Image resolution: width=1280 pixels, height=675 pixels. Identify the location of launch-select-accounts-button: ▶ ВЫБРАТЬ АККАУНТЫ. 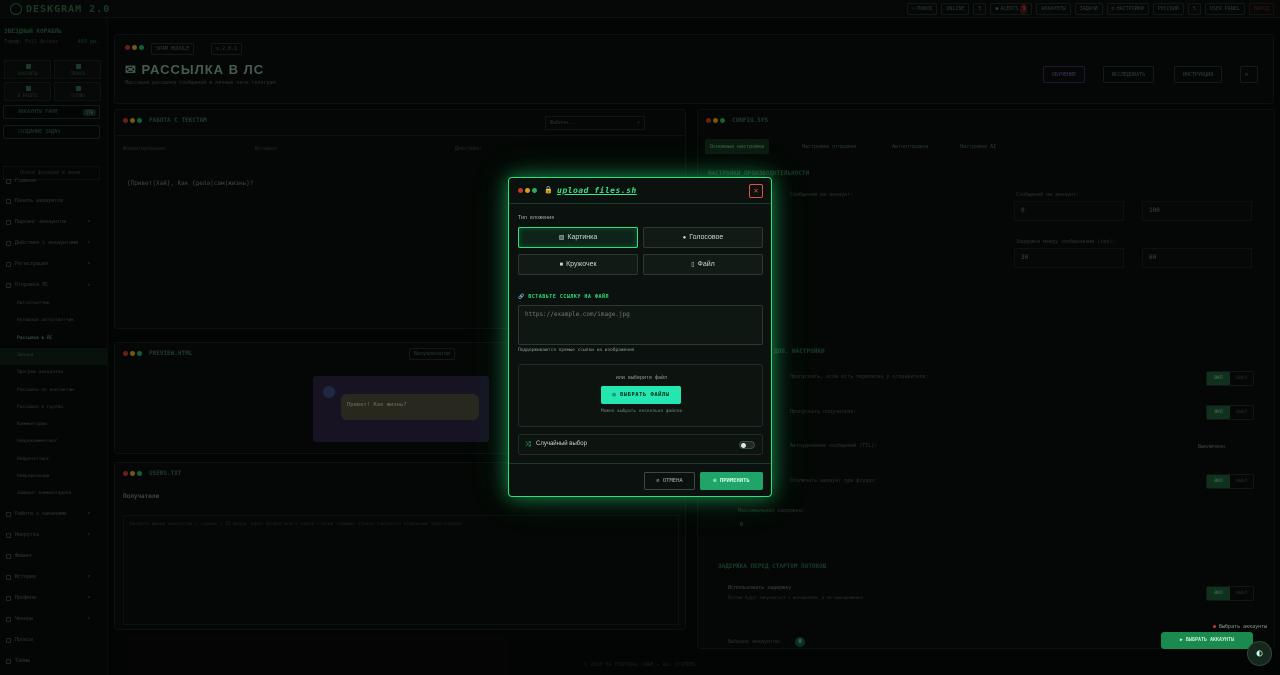
(1207, 640).